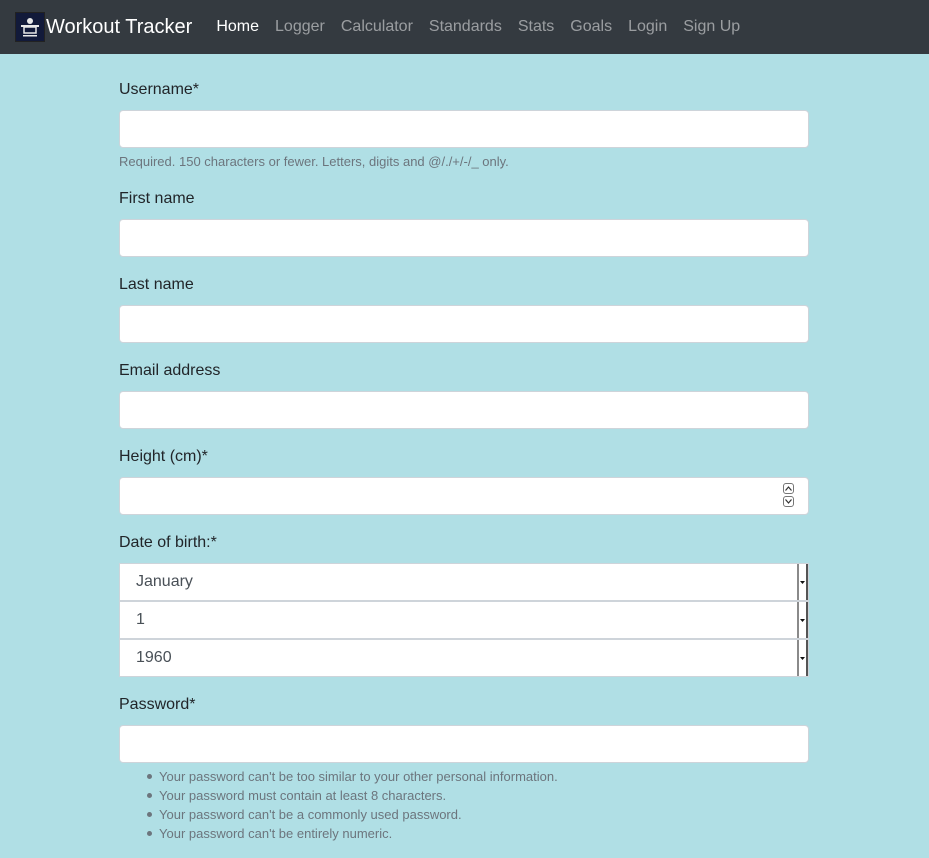 The height and width of the screenshot is (858, 929). I want to click on username-label: Username*, so click(159, 89).